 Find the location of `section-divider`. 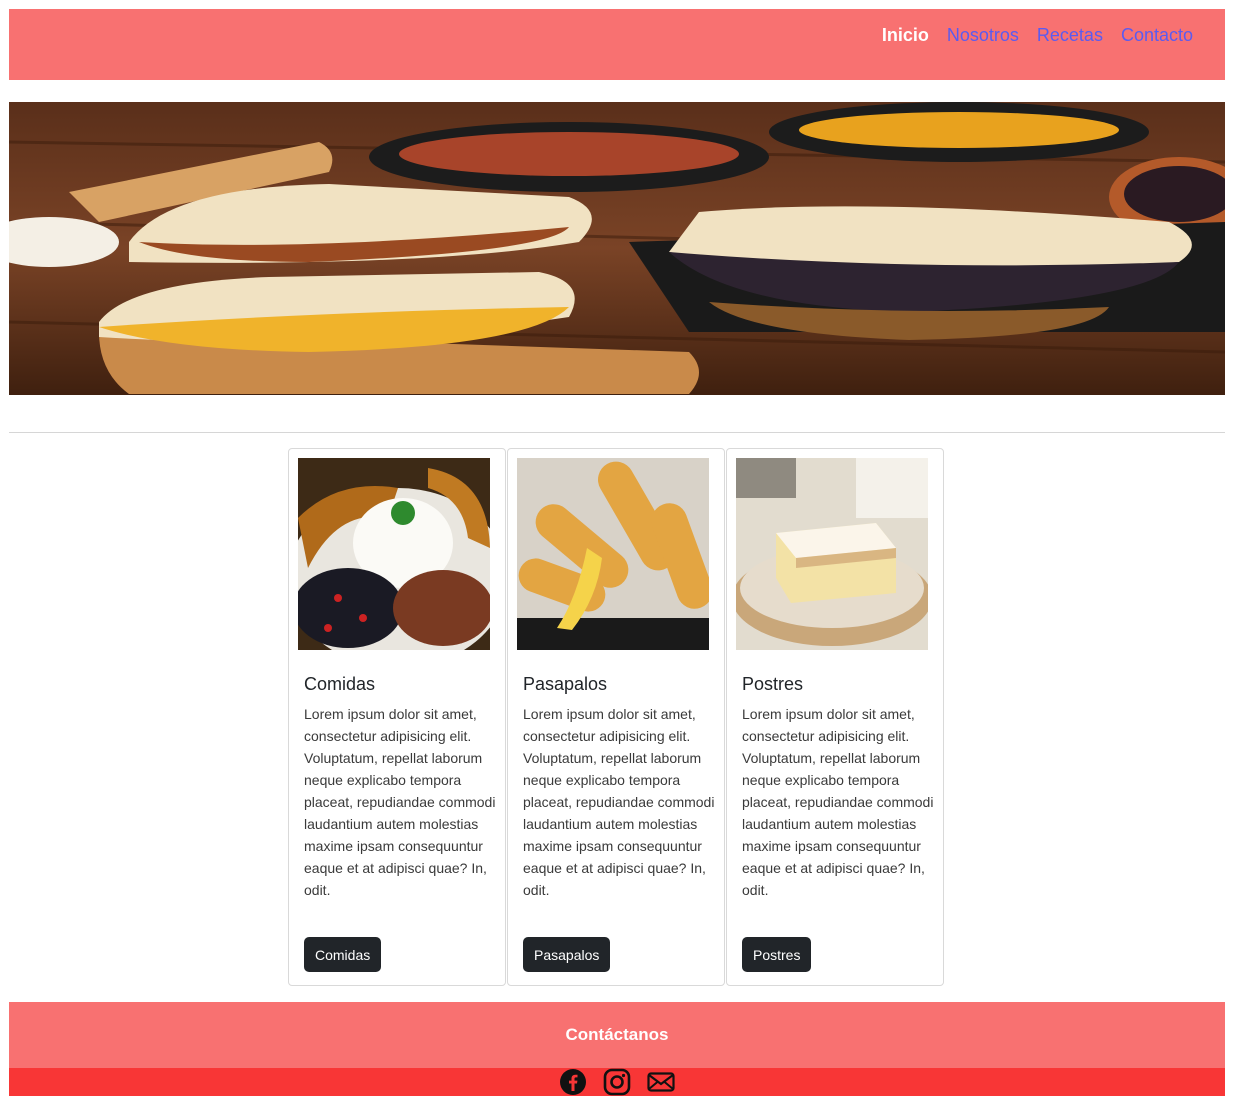

section-divider is located at coordinates (617, 432).